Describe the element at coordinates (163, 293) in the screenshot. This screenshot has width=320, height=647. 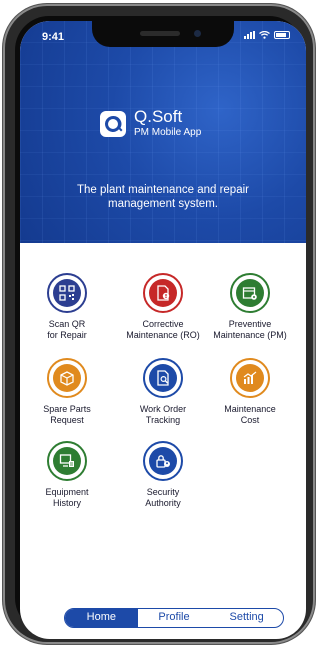
I see `document-alert-icon` at that location.